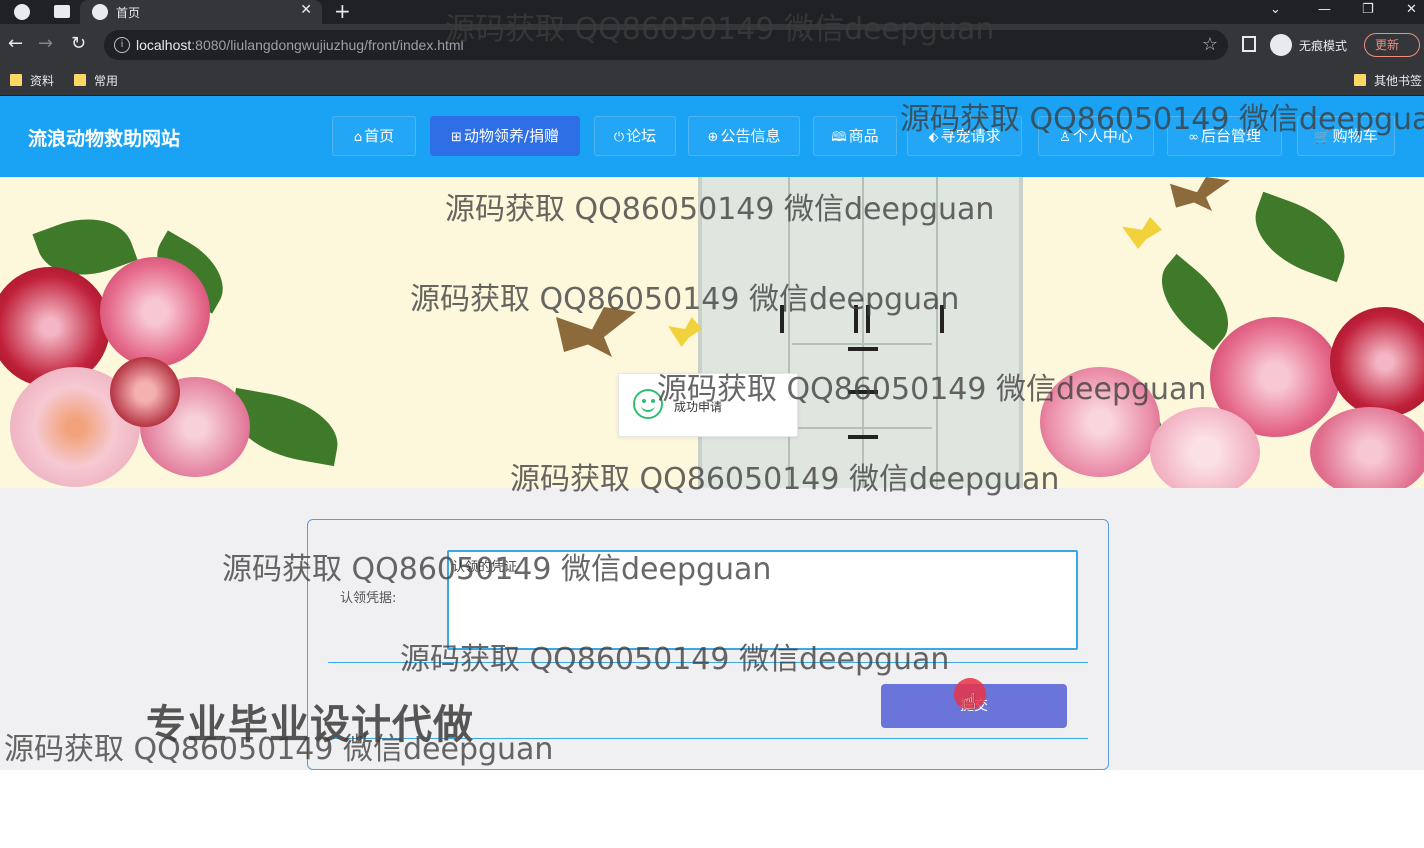 Image resolution: width=1424 pixels, height=848 pixels. Describe the element at coordinates (104, 139) in the screenshot. I see `site-title: 流浪动物救助网站` at that location.